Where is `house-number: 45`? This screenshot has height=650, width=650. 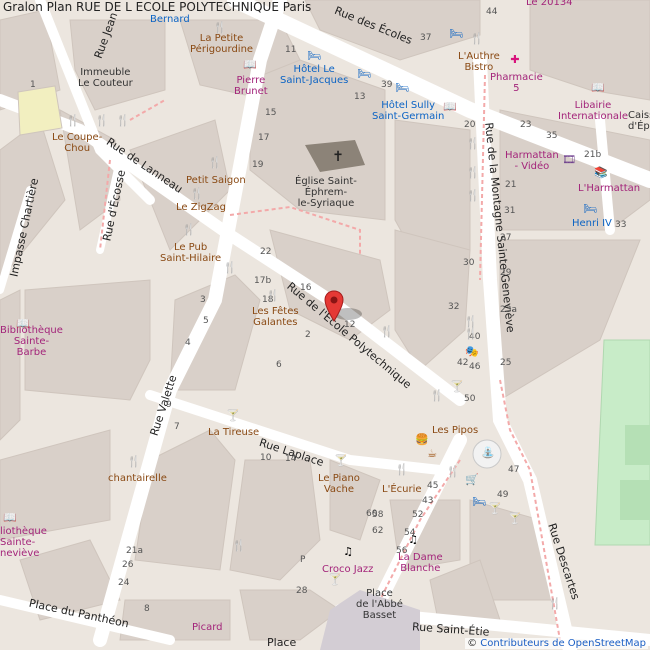 house-number: 45 is located at coordinates (433, 486).